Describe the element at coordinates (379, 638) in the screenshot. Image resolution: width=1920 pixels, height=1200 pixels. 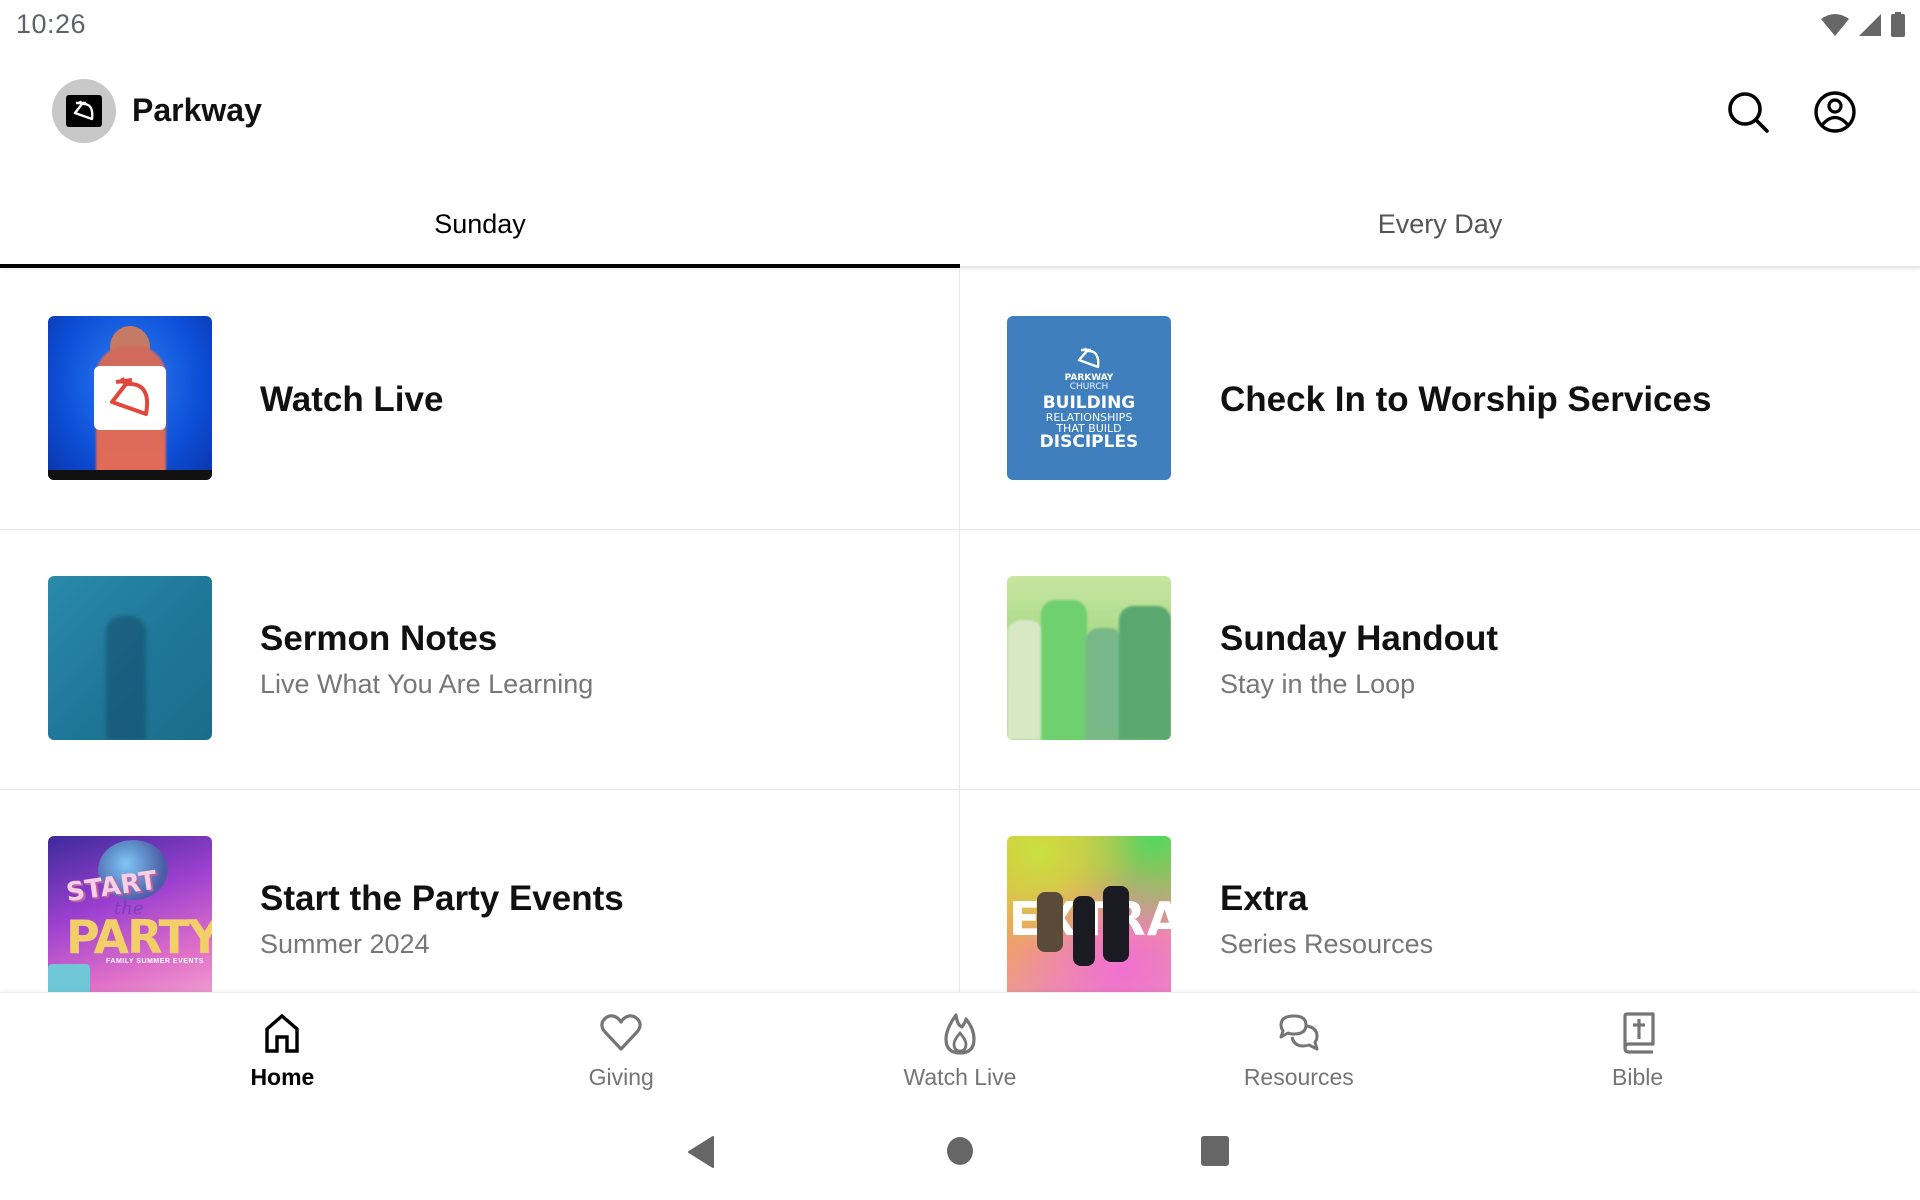
I see `card-title: Sermon Notes` at that location.